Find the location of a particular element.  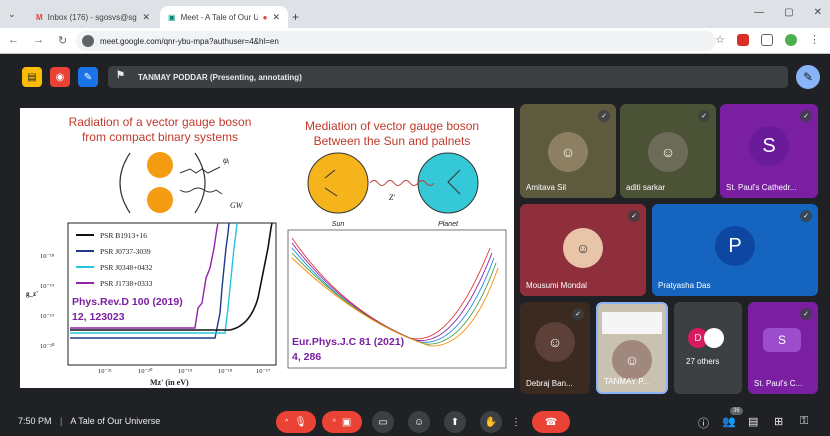

participant-tile: P ✓ Pratyasha Das is located at coordinates (735, 250).